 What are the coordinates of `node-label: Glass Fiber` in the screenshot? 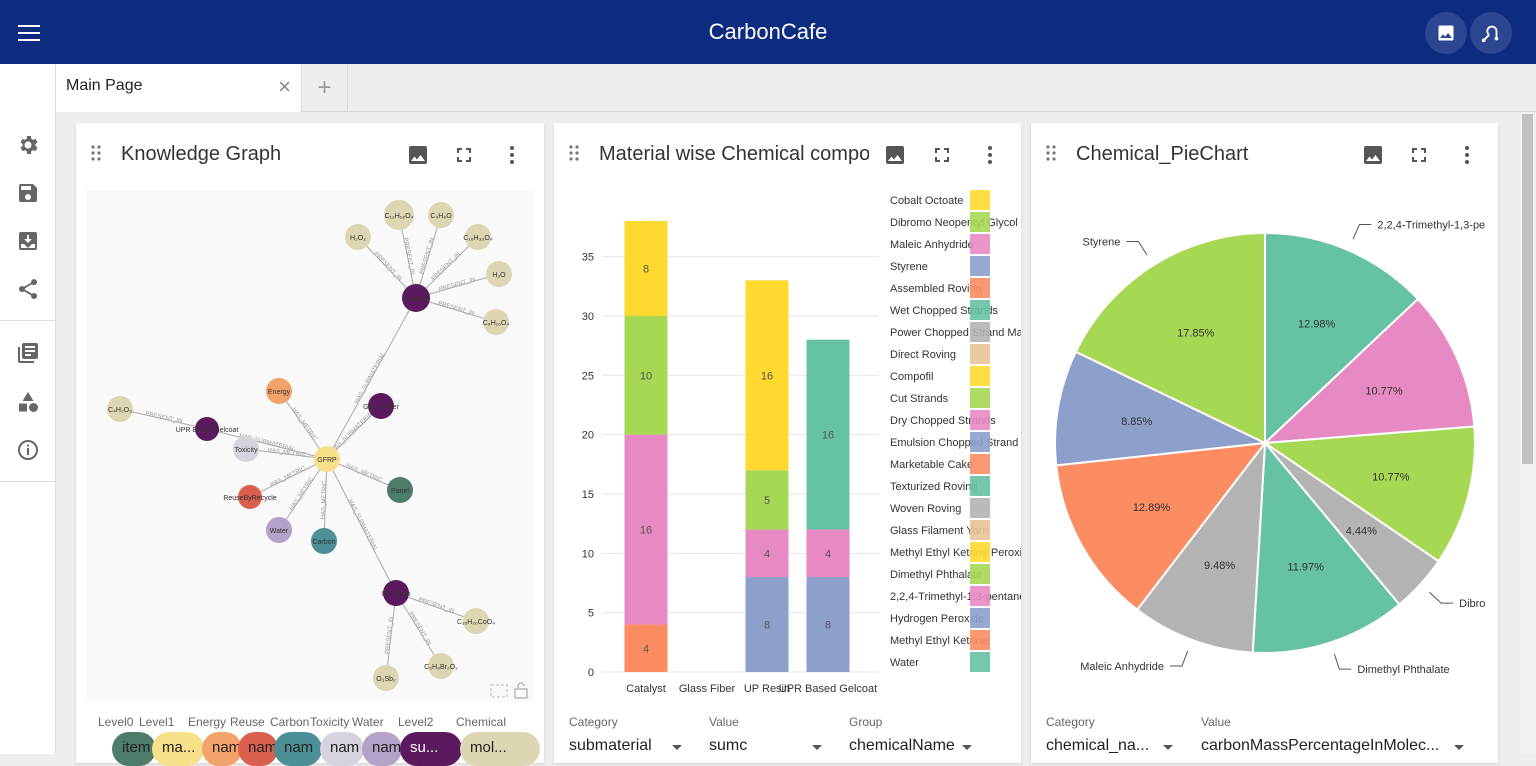 It's located at (381, 407).